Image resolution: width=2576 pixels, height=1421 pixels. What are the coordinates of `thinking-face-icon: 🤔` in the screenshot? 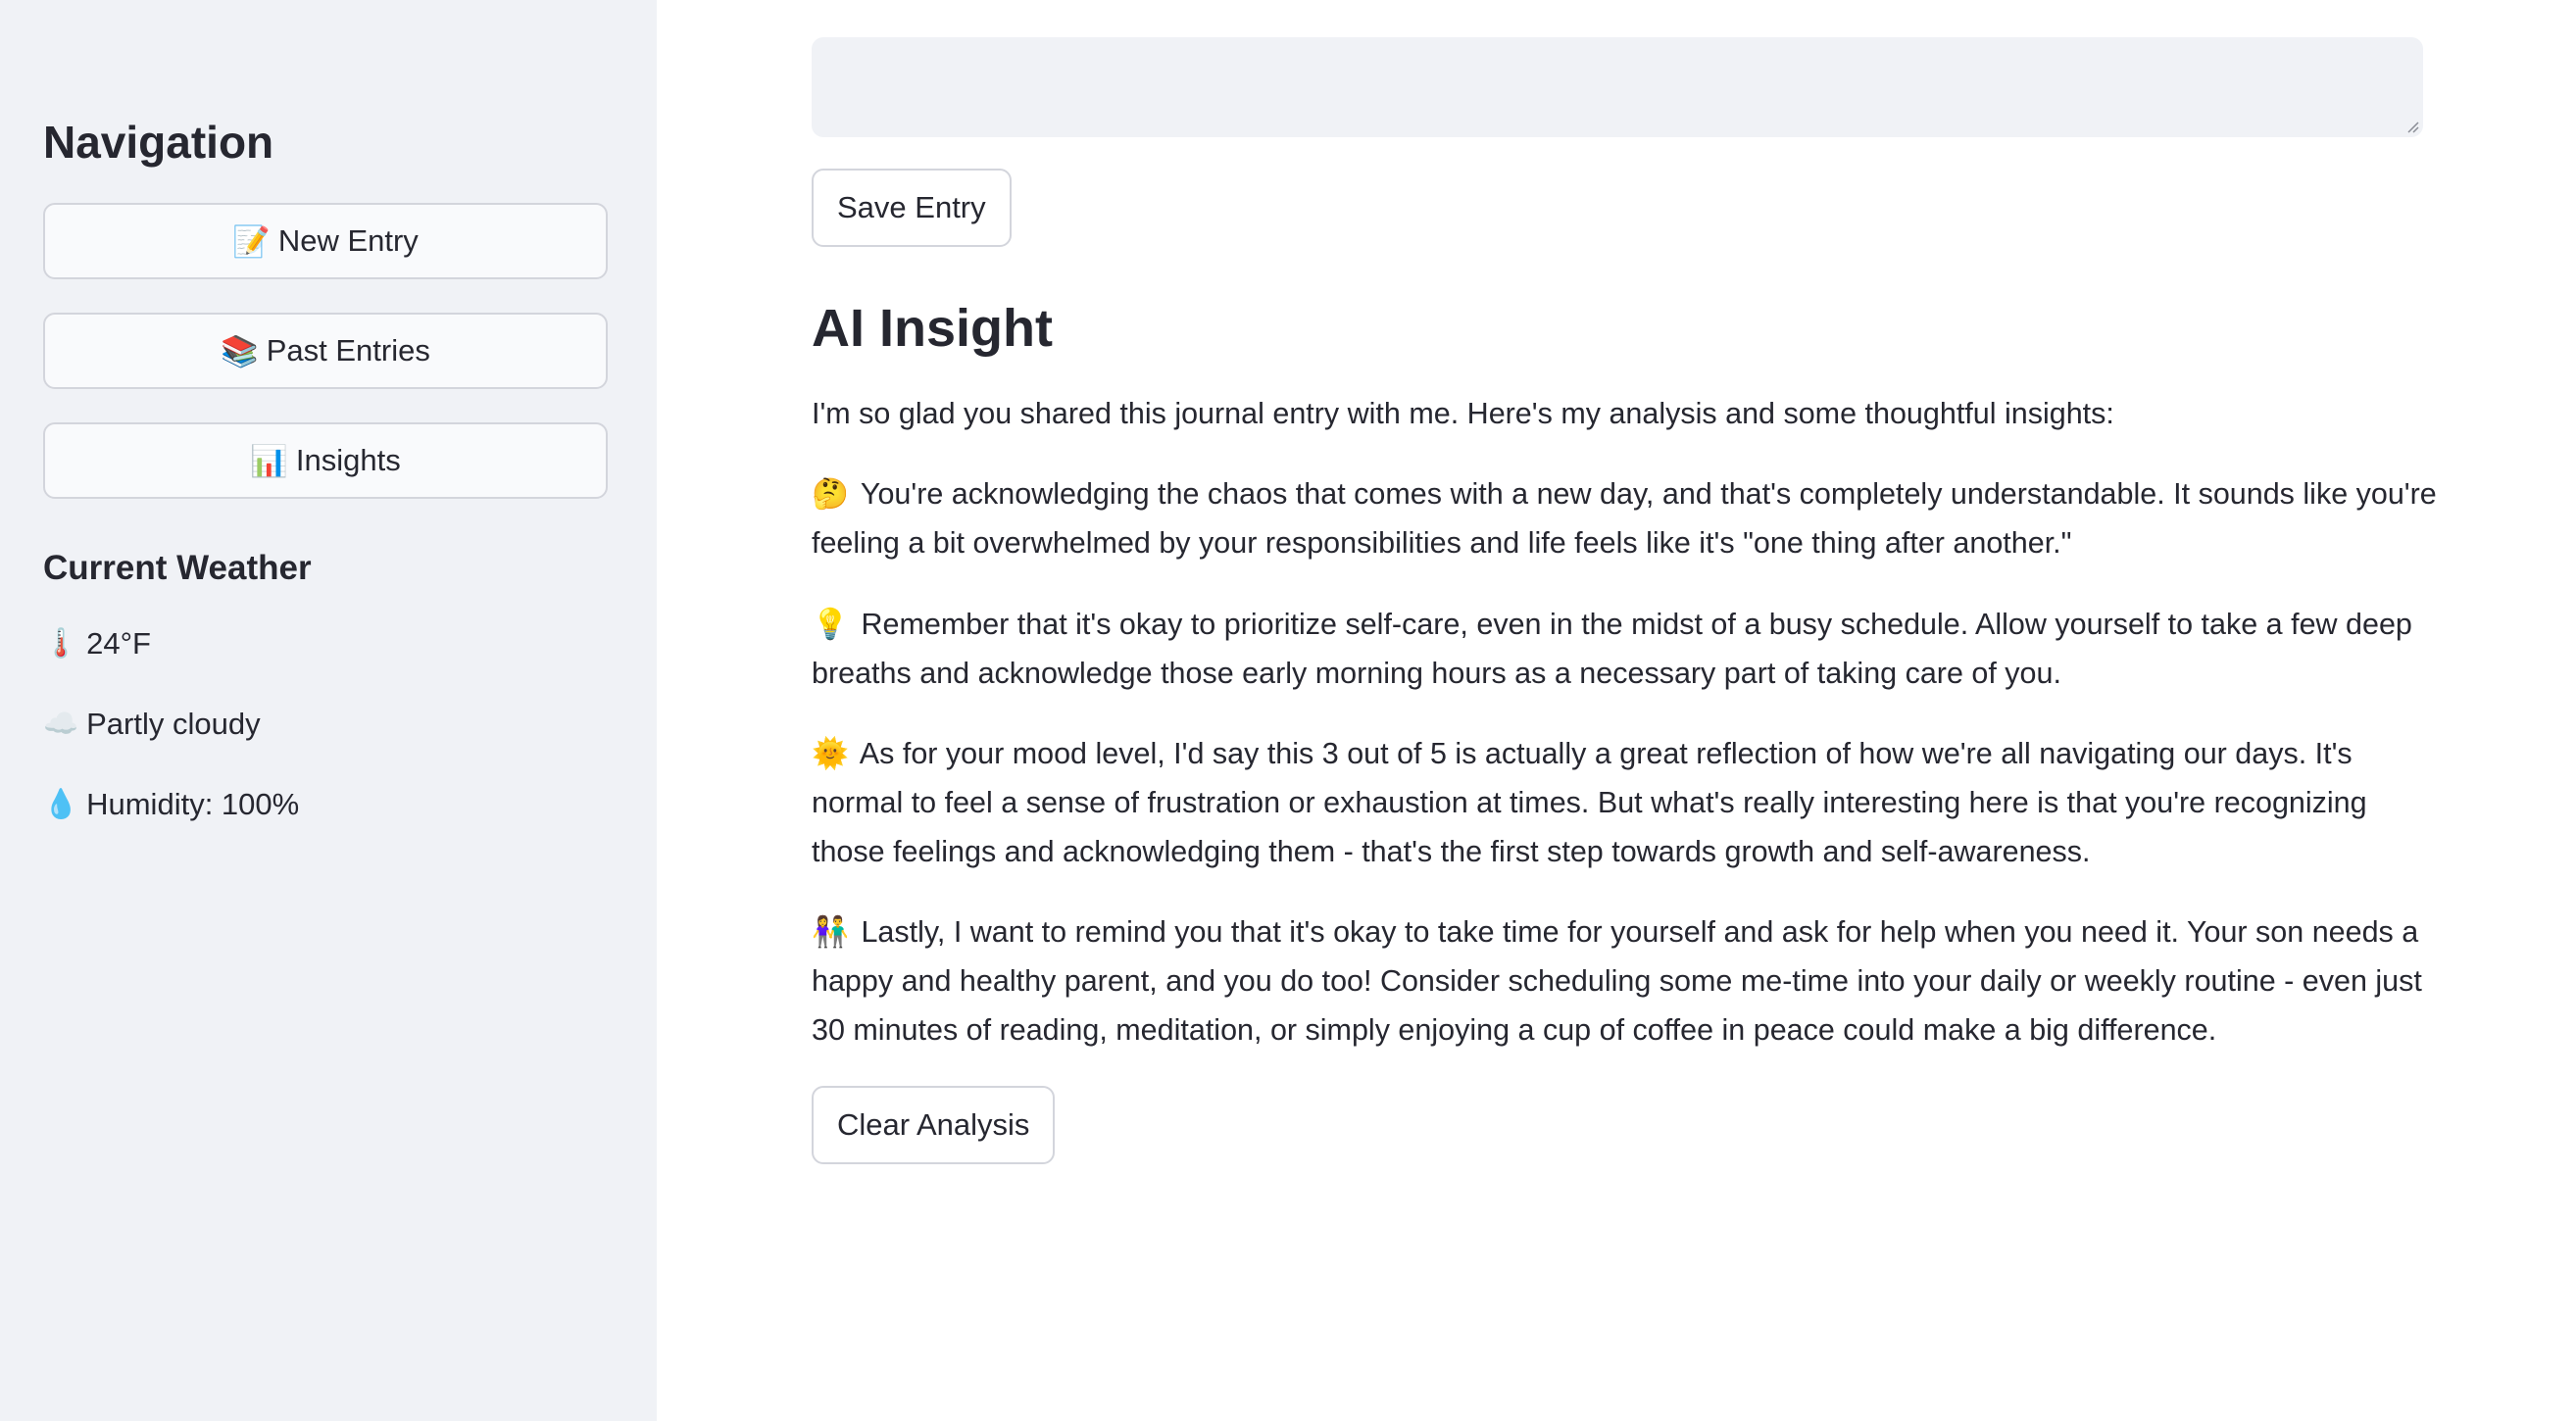 It's located at (830, 494).